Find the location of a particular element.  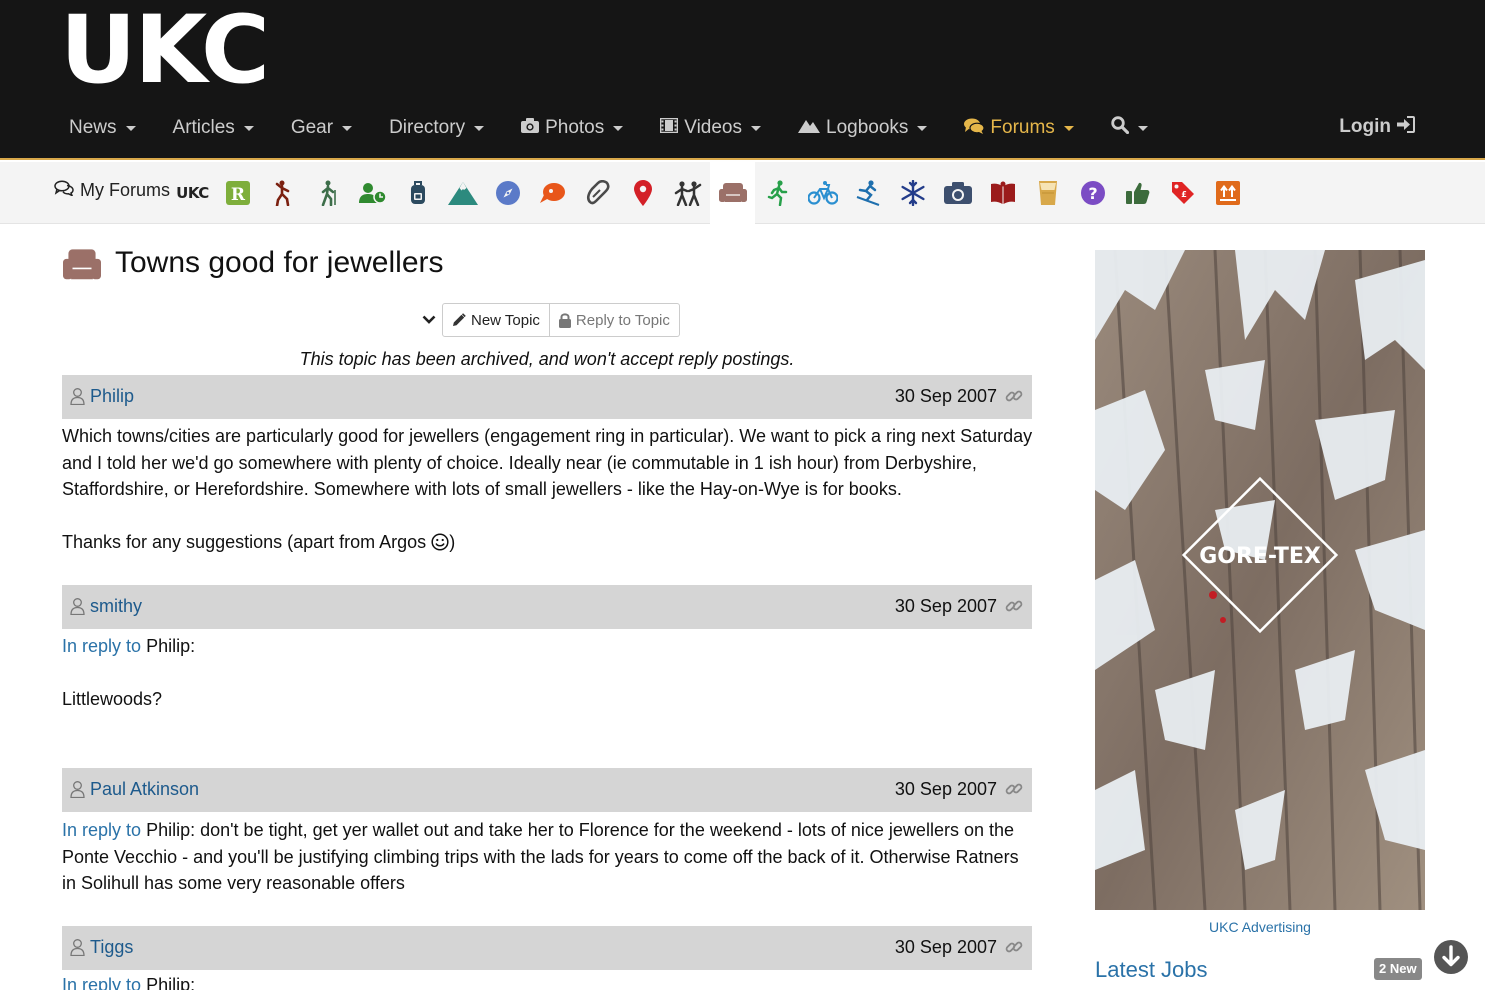

post-author: Paul Atkinson is located at coordinates (134, 789).